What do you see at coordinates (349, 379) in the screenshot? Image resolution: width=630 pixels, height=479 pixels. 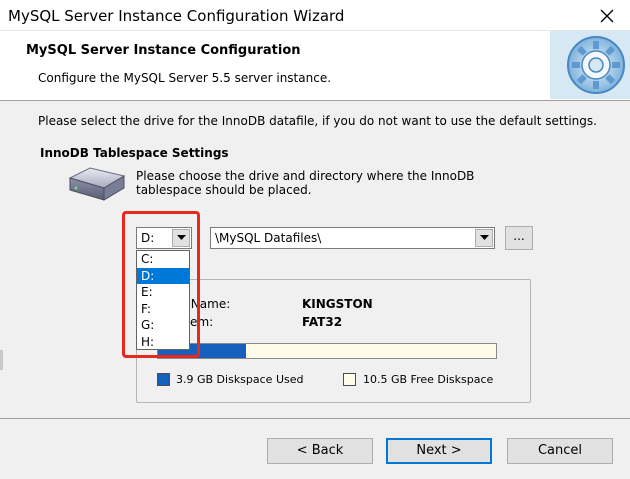 I see `free-swatch` at bounding box center [349, 379].